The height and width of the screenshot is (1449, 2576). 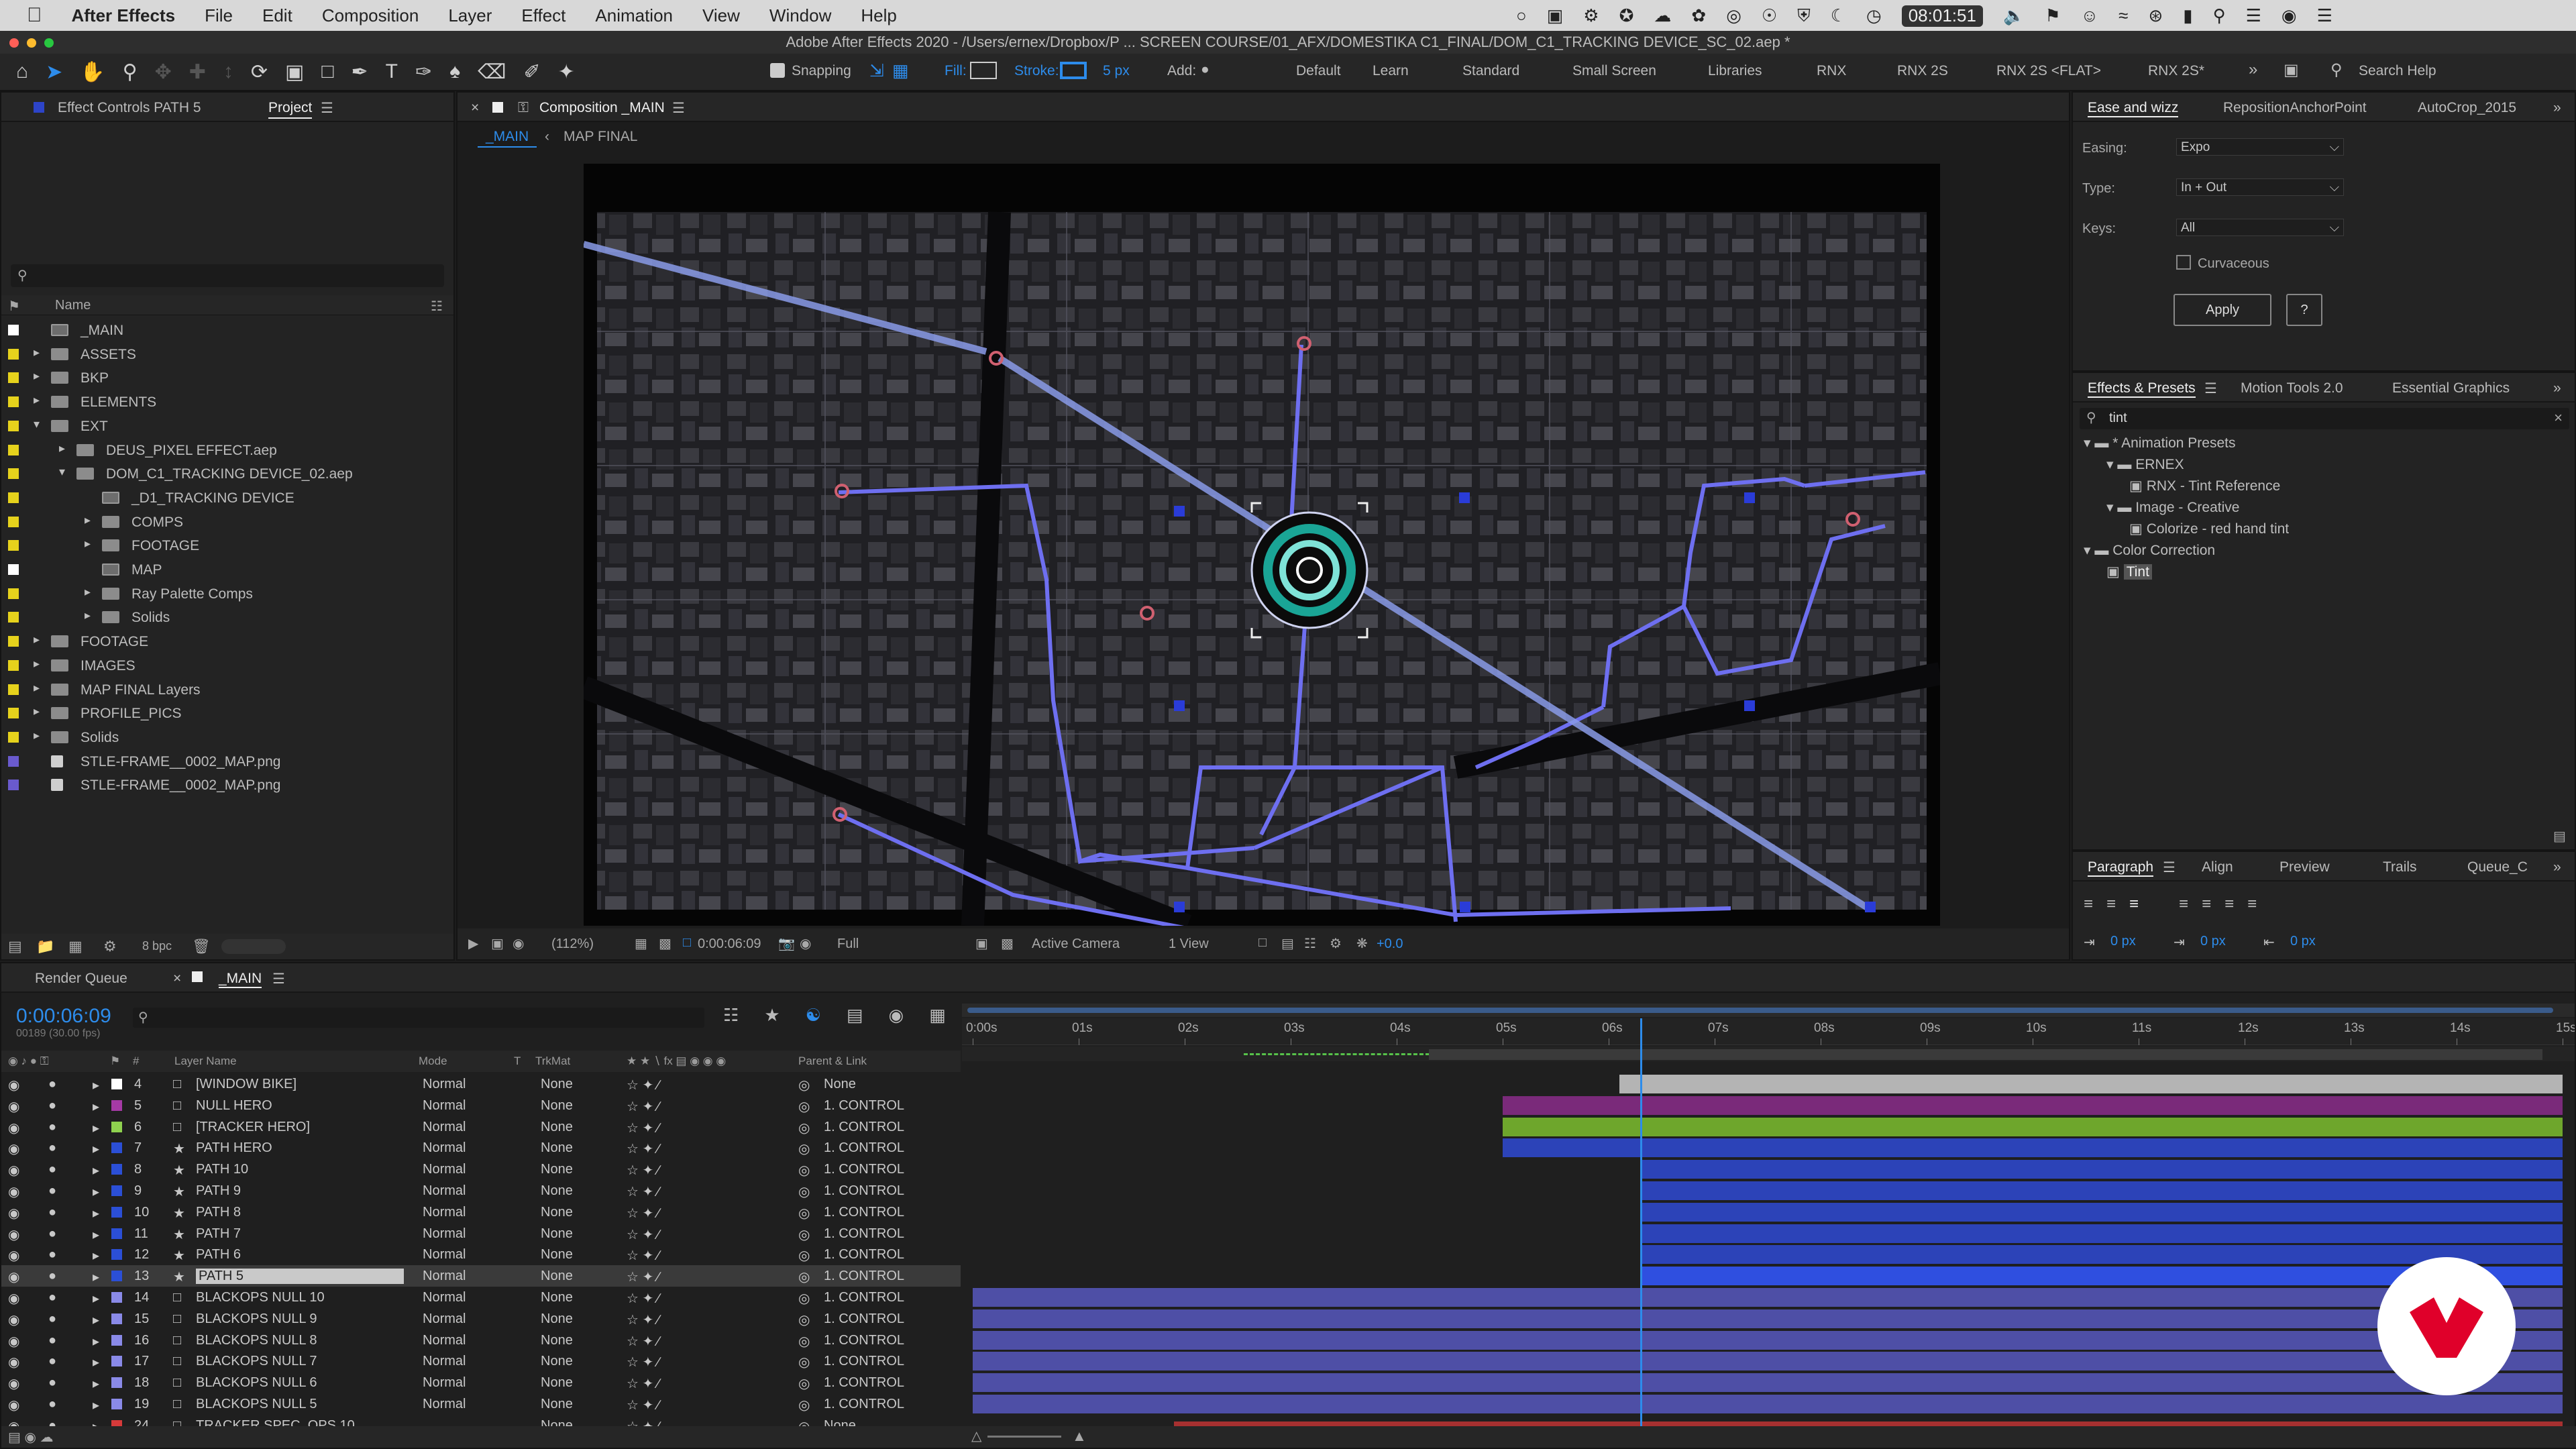 What do you see at coordinates (1287, 943) in the screenshot?
I see `timeline-icon: ▤` at bounding box center [1287, 943].